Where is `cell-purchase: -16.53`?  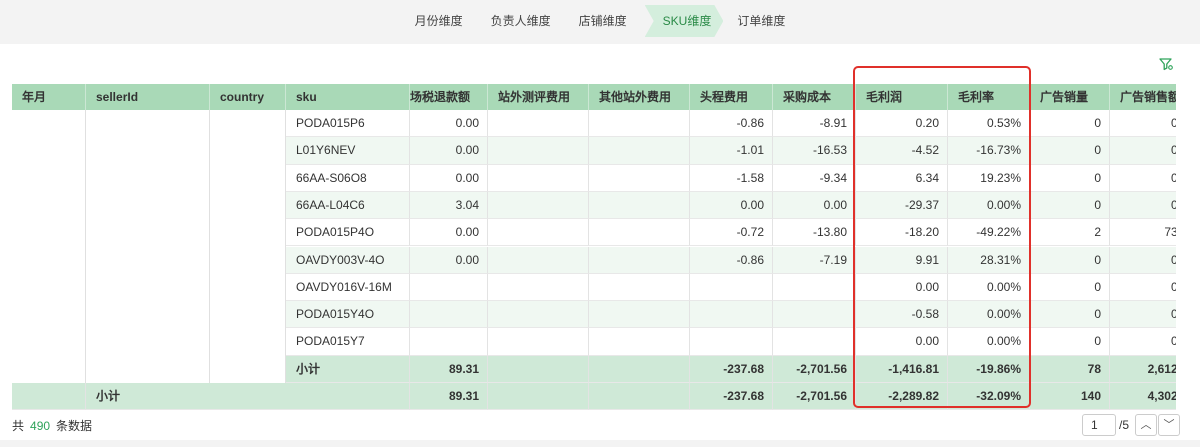 cell-purchase: -16.53 is located at coordinates (814, 151).